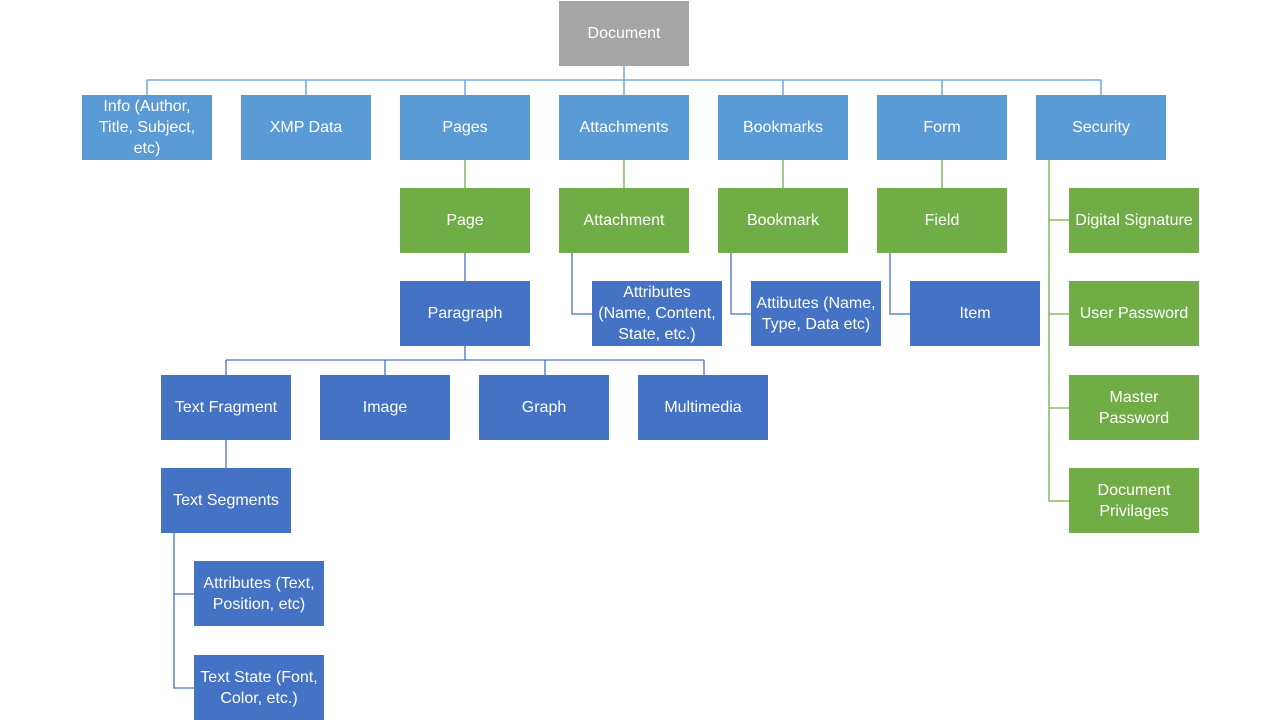 This screenshot has width=1280, height=720. Describe the element at coordinates (1134, 220) in the screenshot. I see `node-digital-signature: Digital Signature` at that location.